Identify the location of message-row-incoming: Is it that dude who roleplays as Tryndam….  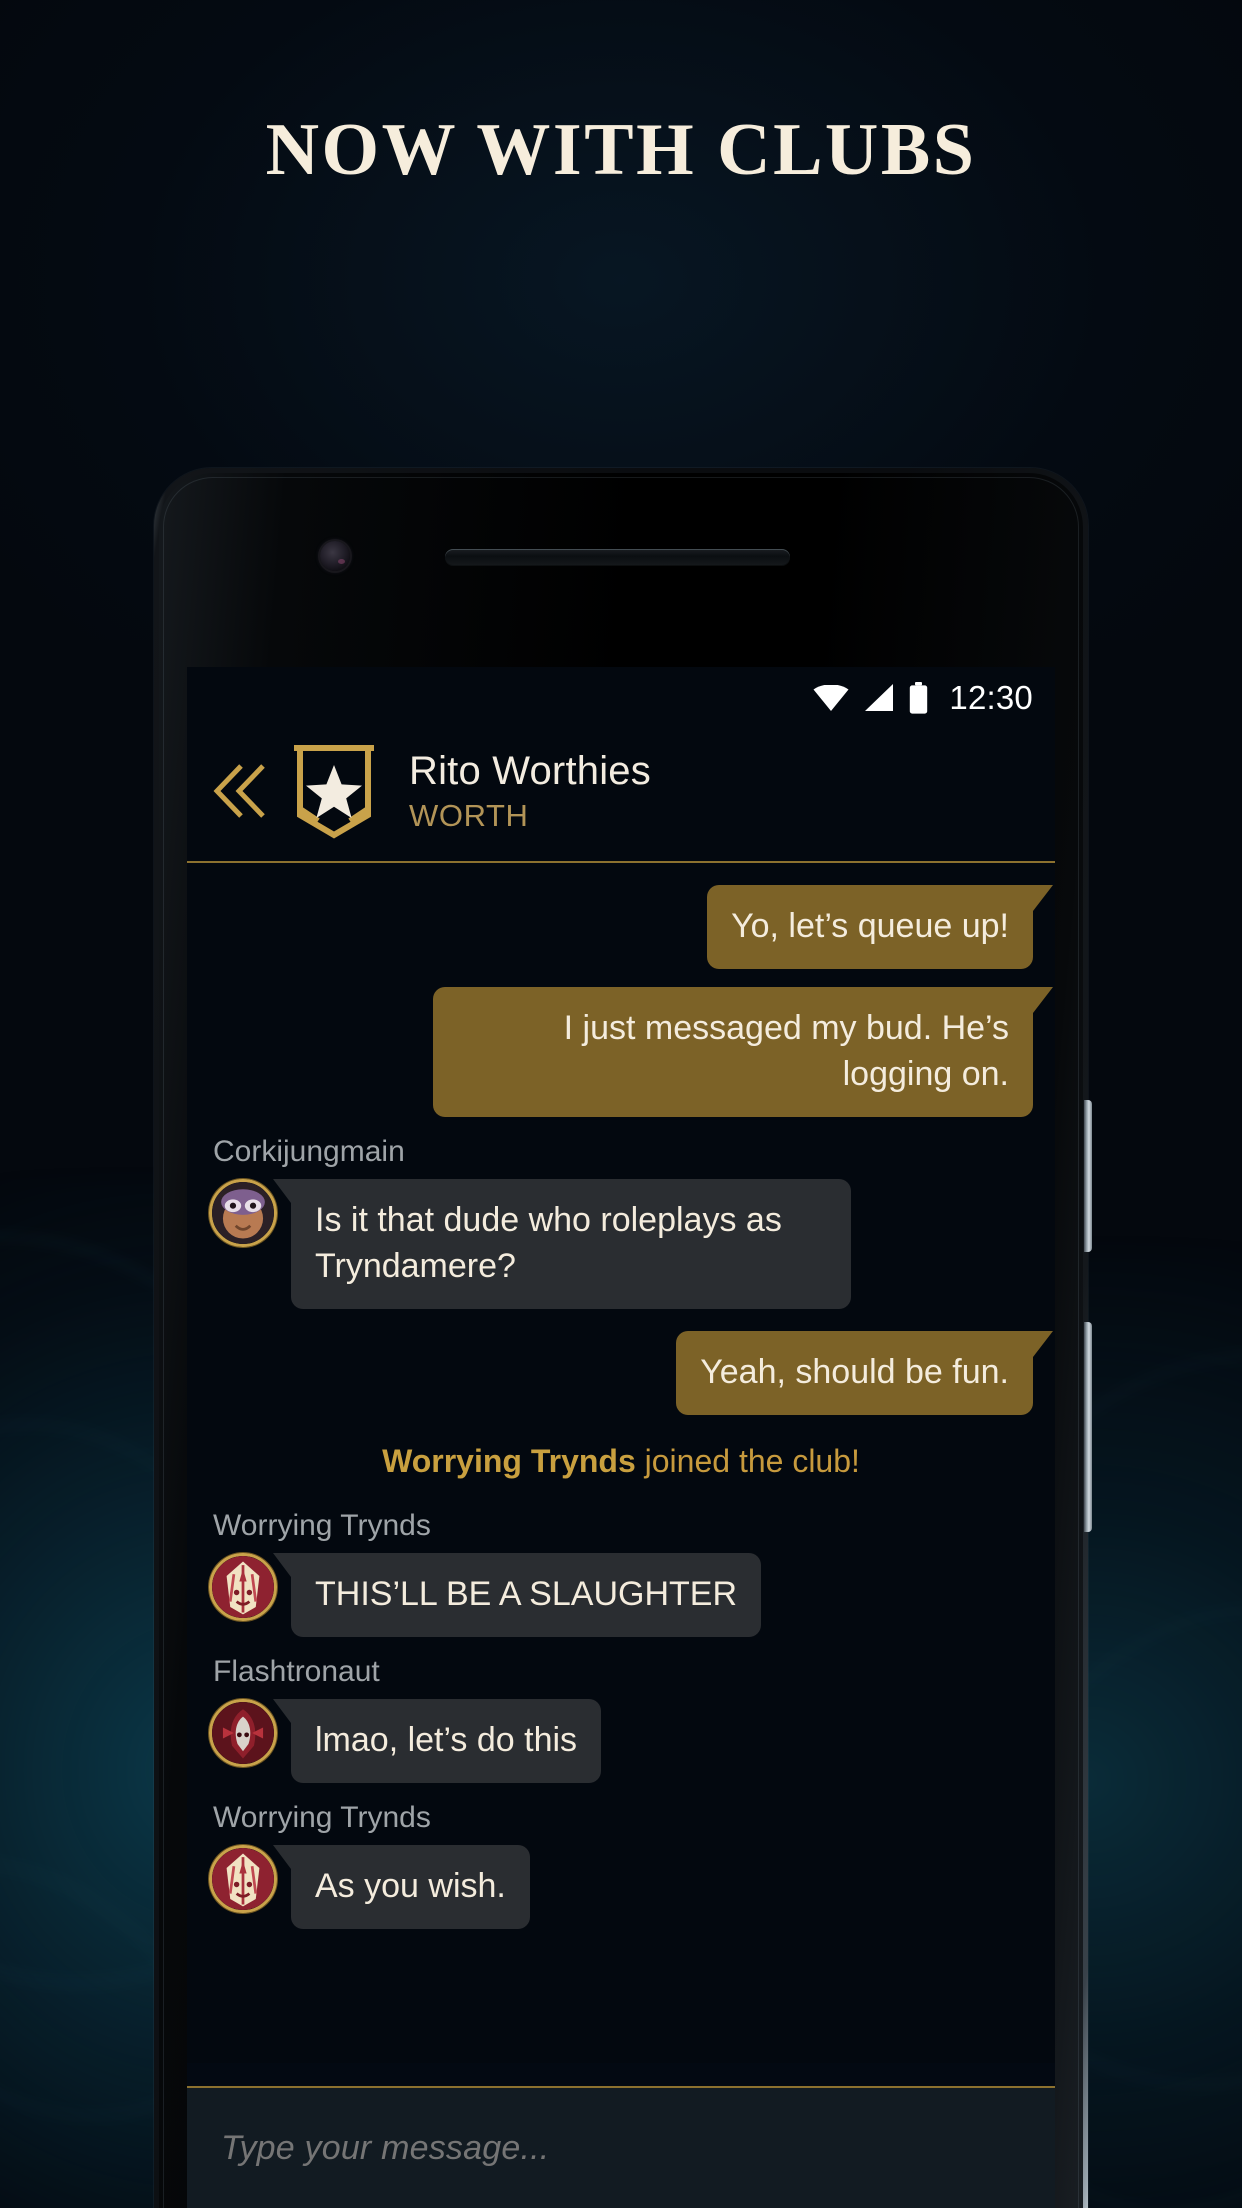
(621, 1244).